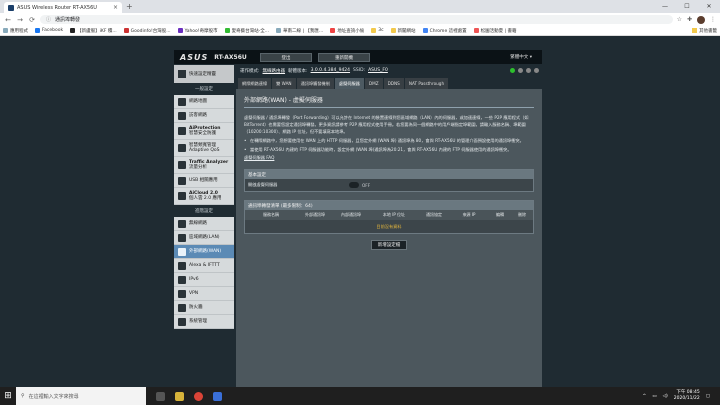 The width and height of the screenshot is (720, 405). Describe the element at coordinates (284, 83) in the screenshot. I see `tab-dual-wan: 雙 WAN` at that location.